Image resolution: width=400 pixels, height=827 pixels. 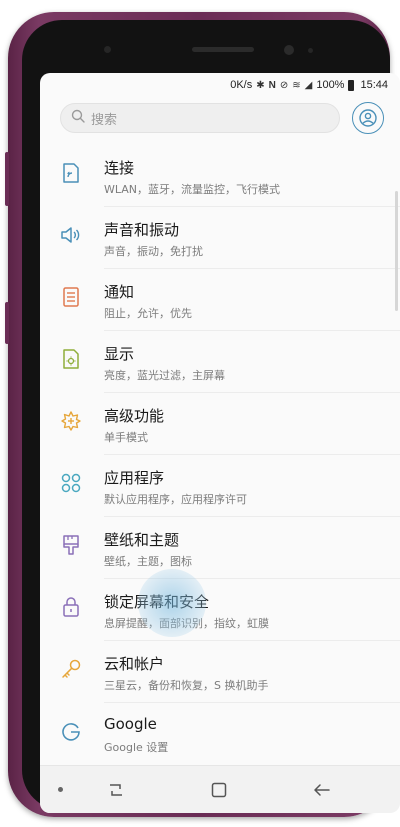 What do you see at coordinates (272, 85) in the screenshot?
I see `nfc-icon: N` at bounding box center [272, 85].